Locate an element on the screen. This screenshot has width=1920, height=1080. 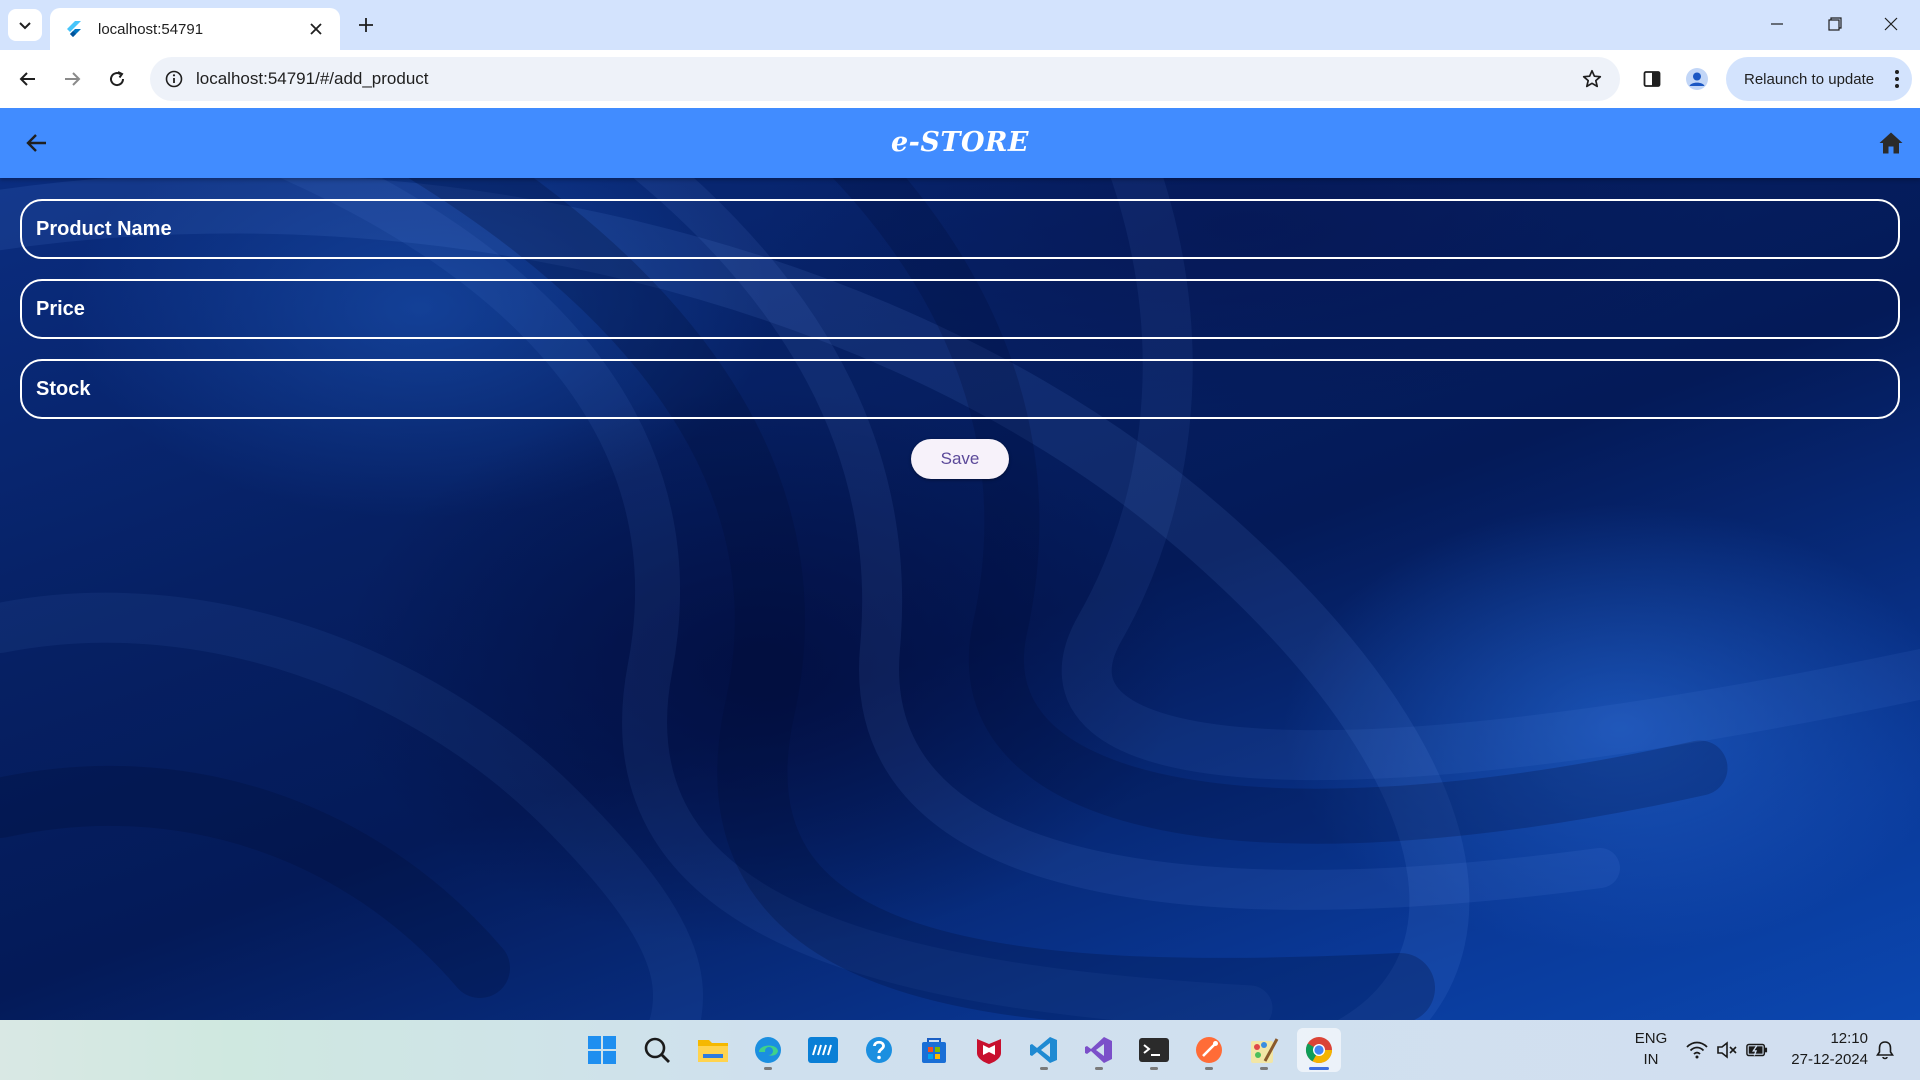
folder-icon is located at coordinates (713, 1051).